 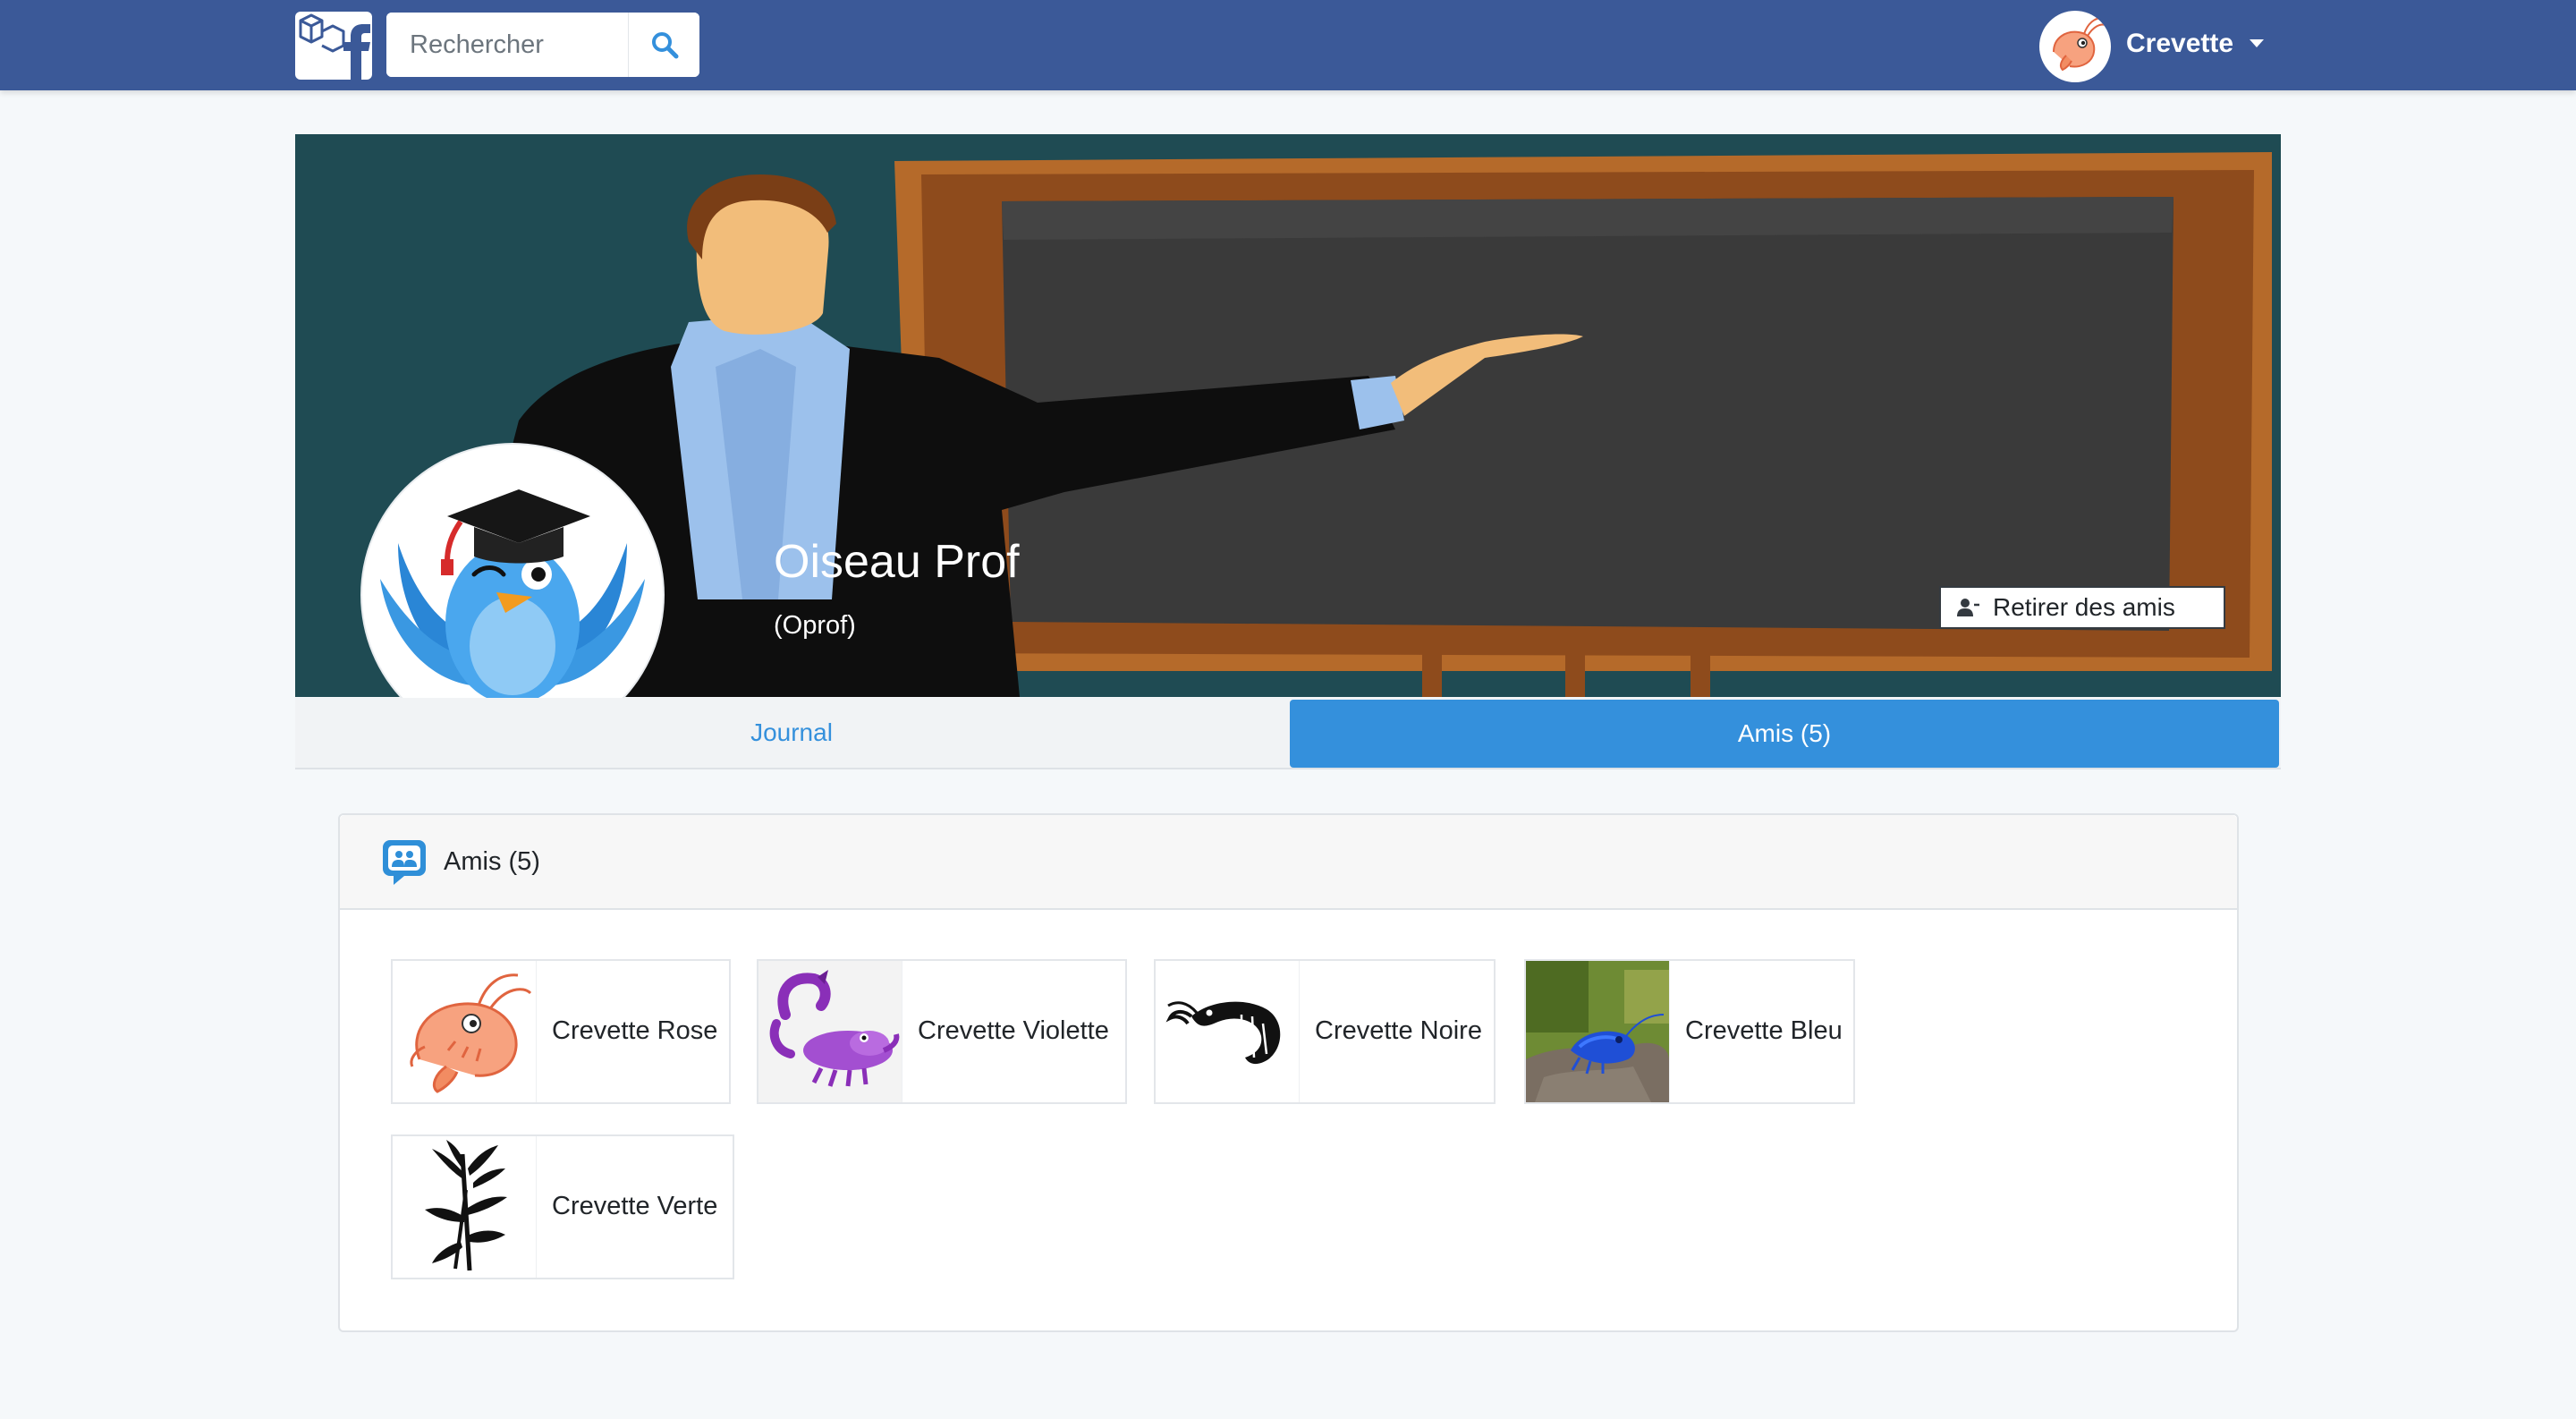 I want to click on friend-name: Crevette Verte, so click(x=634, y=1206).